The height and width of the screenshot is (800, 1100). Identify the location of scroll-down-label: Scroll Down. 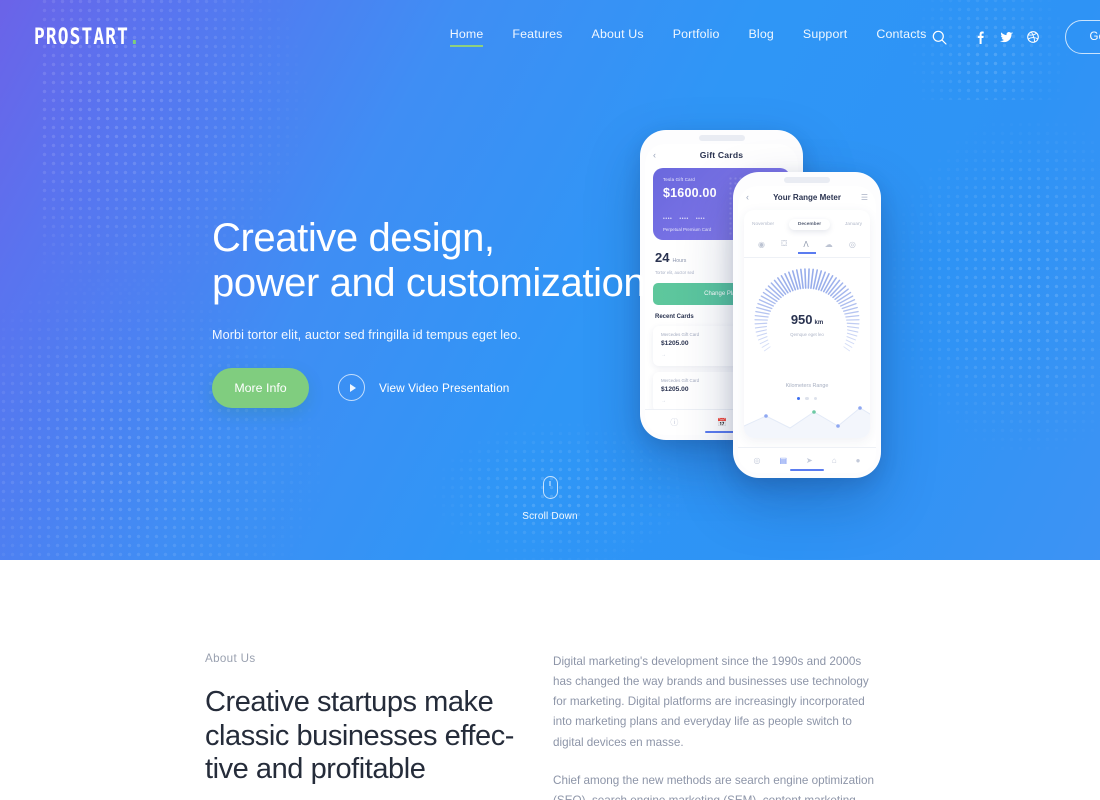
(550, 516).